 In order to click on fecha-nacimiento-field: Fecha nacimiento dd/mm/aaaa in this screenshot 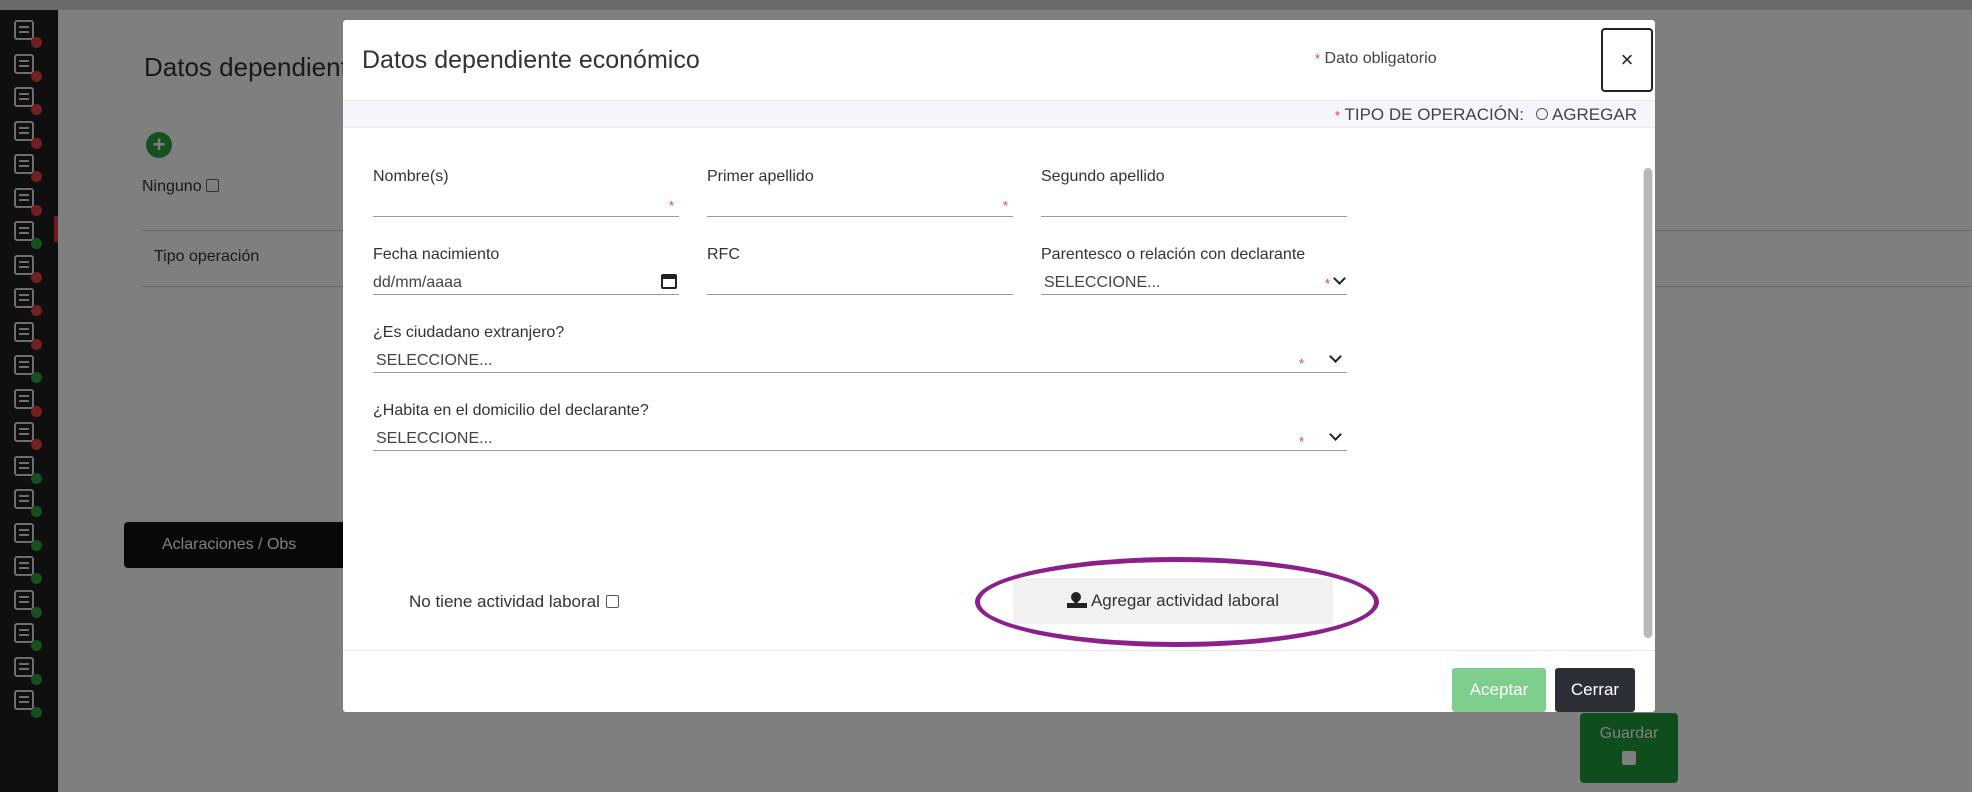, I will do `click(526, 271)`.